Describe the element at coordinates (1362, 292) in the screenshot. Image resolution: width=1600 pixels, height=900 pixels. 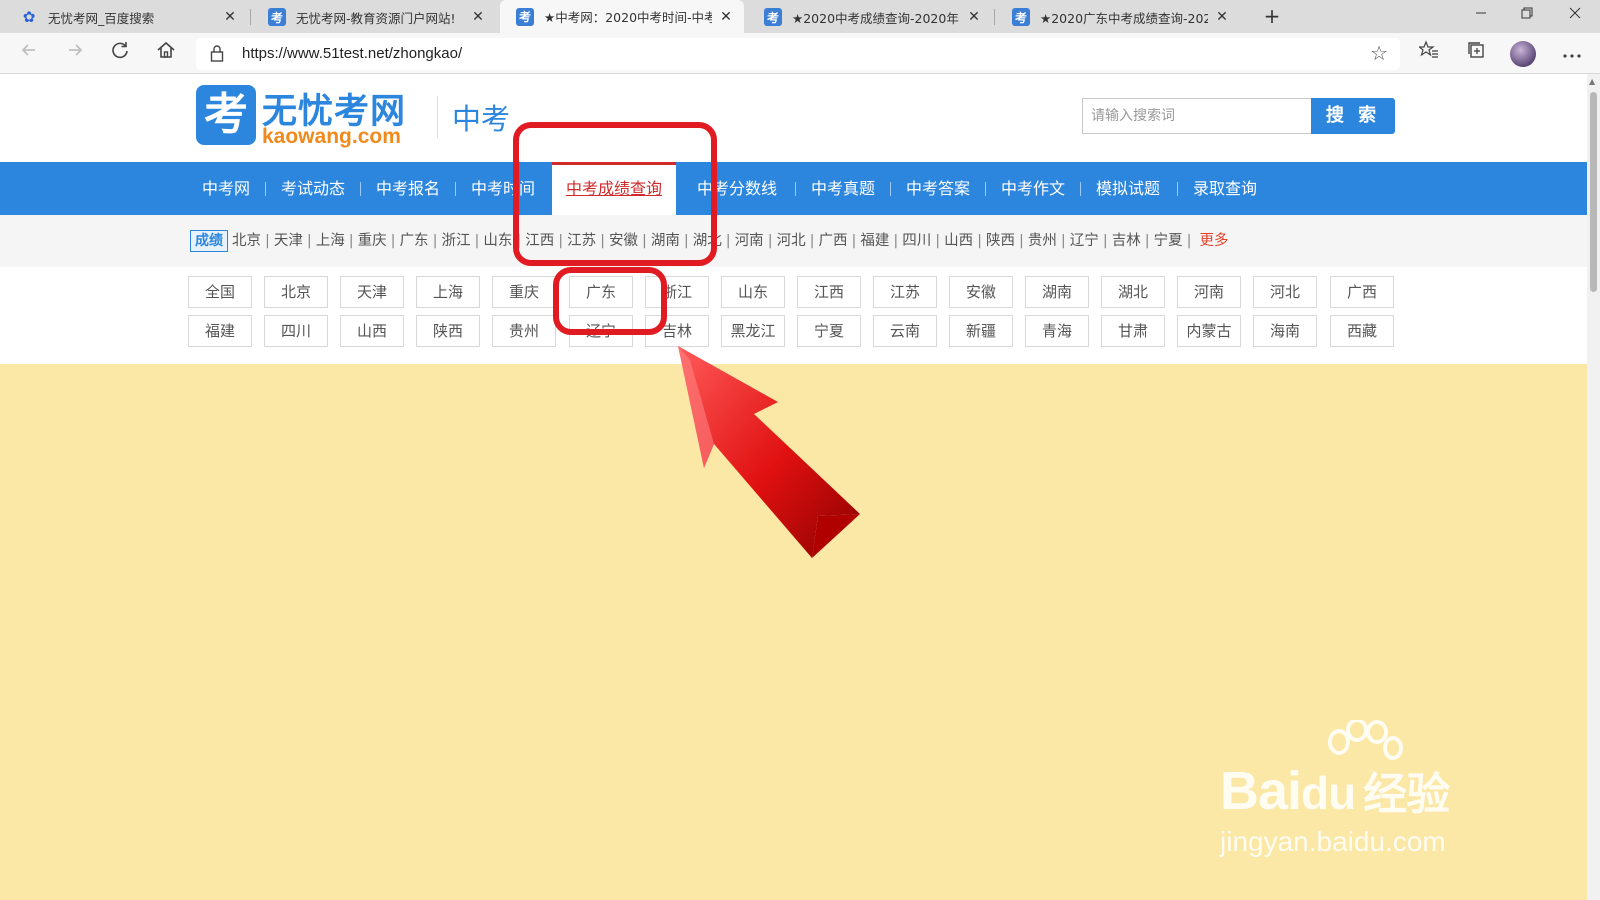
I see `province-button: 广西` at that location.